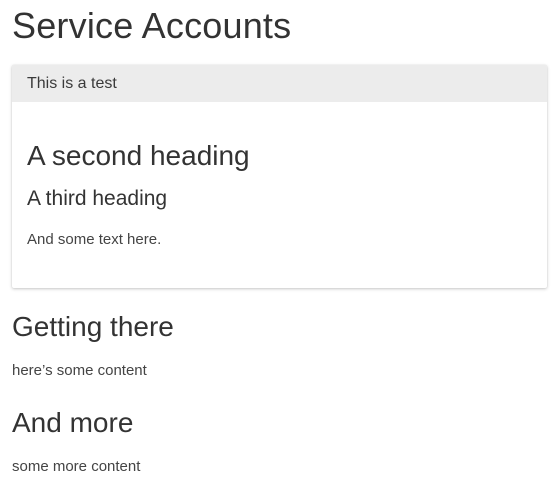 The height and width of the screenshot is (498, 558). Describe the element at coordinates (73, 422) in the screenshot. I see `section-heading-and-more: And more` at that location.